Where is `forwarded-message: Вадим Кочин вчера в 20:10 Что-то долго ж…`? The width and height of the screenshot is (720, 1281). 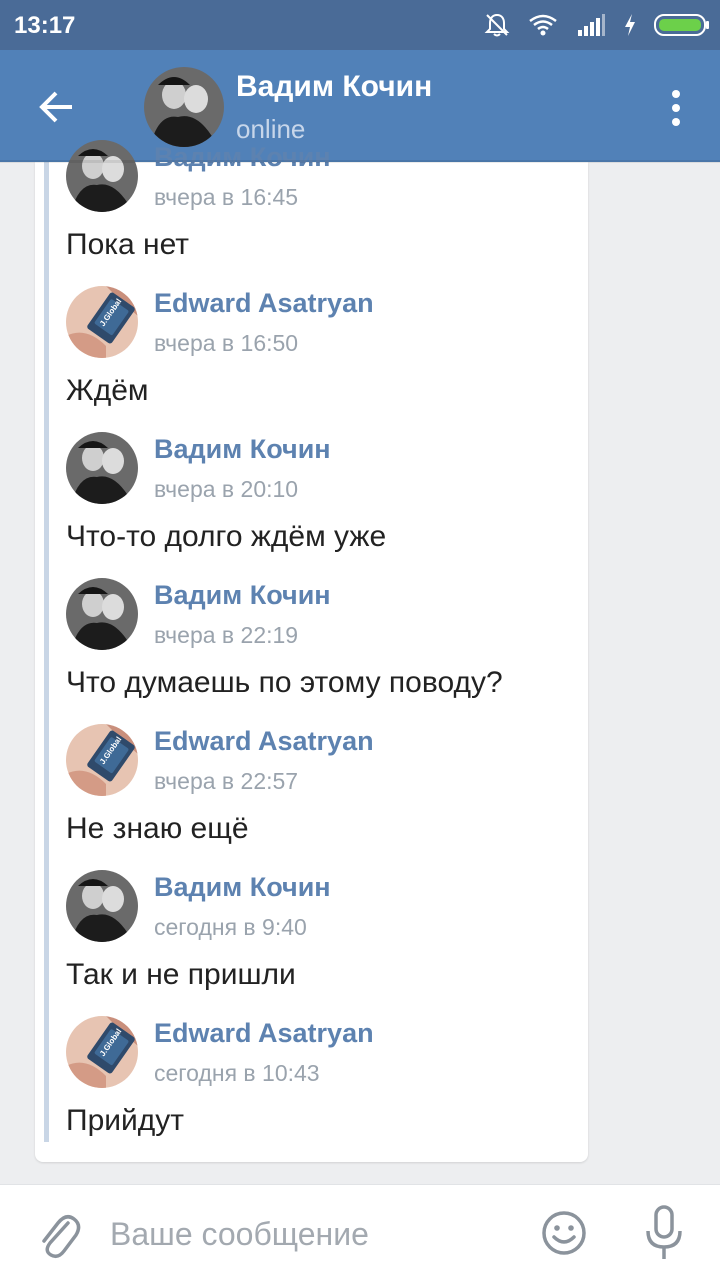
forwarded-message: Вадим Кочин вчера в 20:10 Что-то долго ж… is located at coordinates (326, 505).